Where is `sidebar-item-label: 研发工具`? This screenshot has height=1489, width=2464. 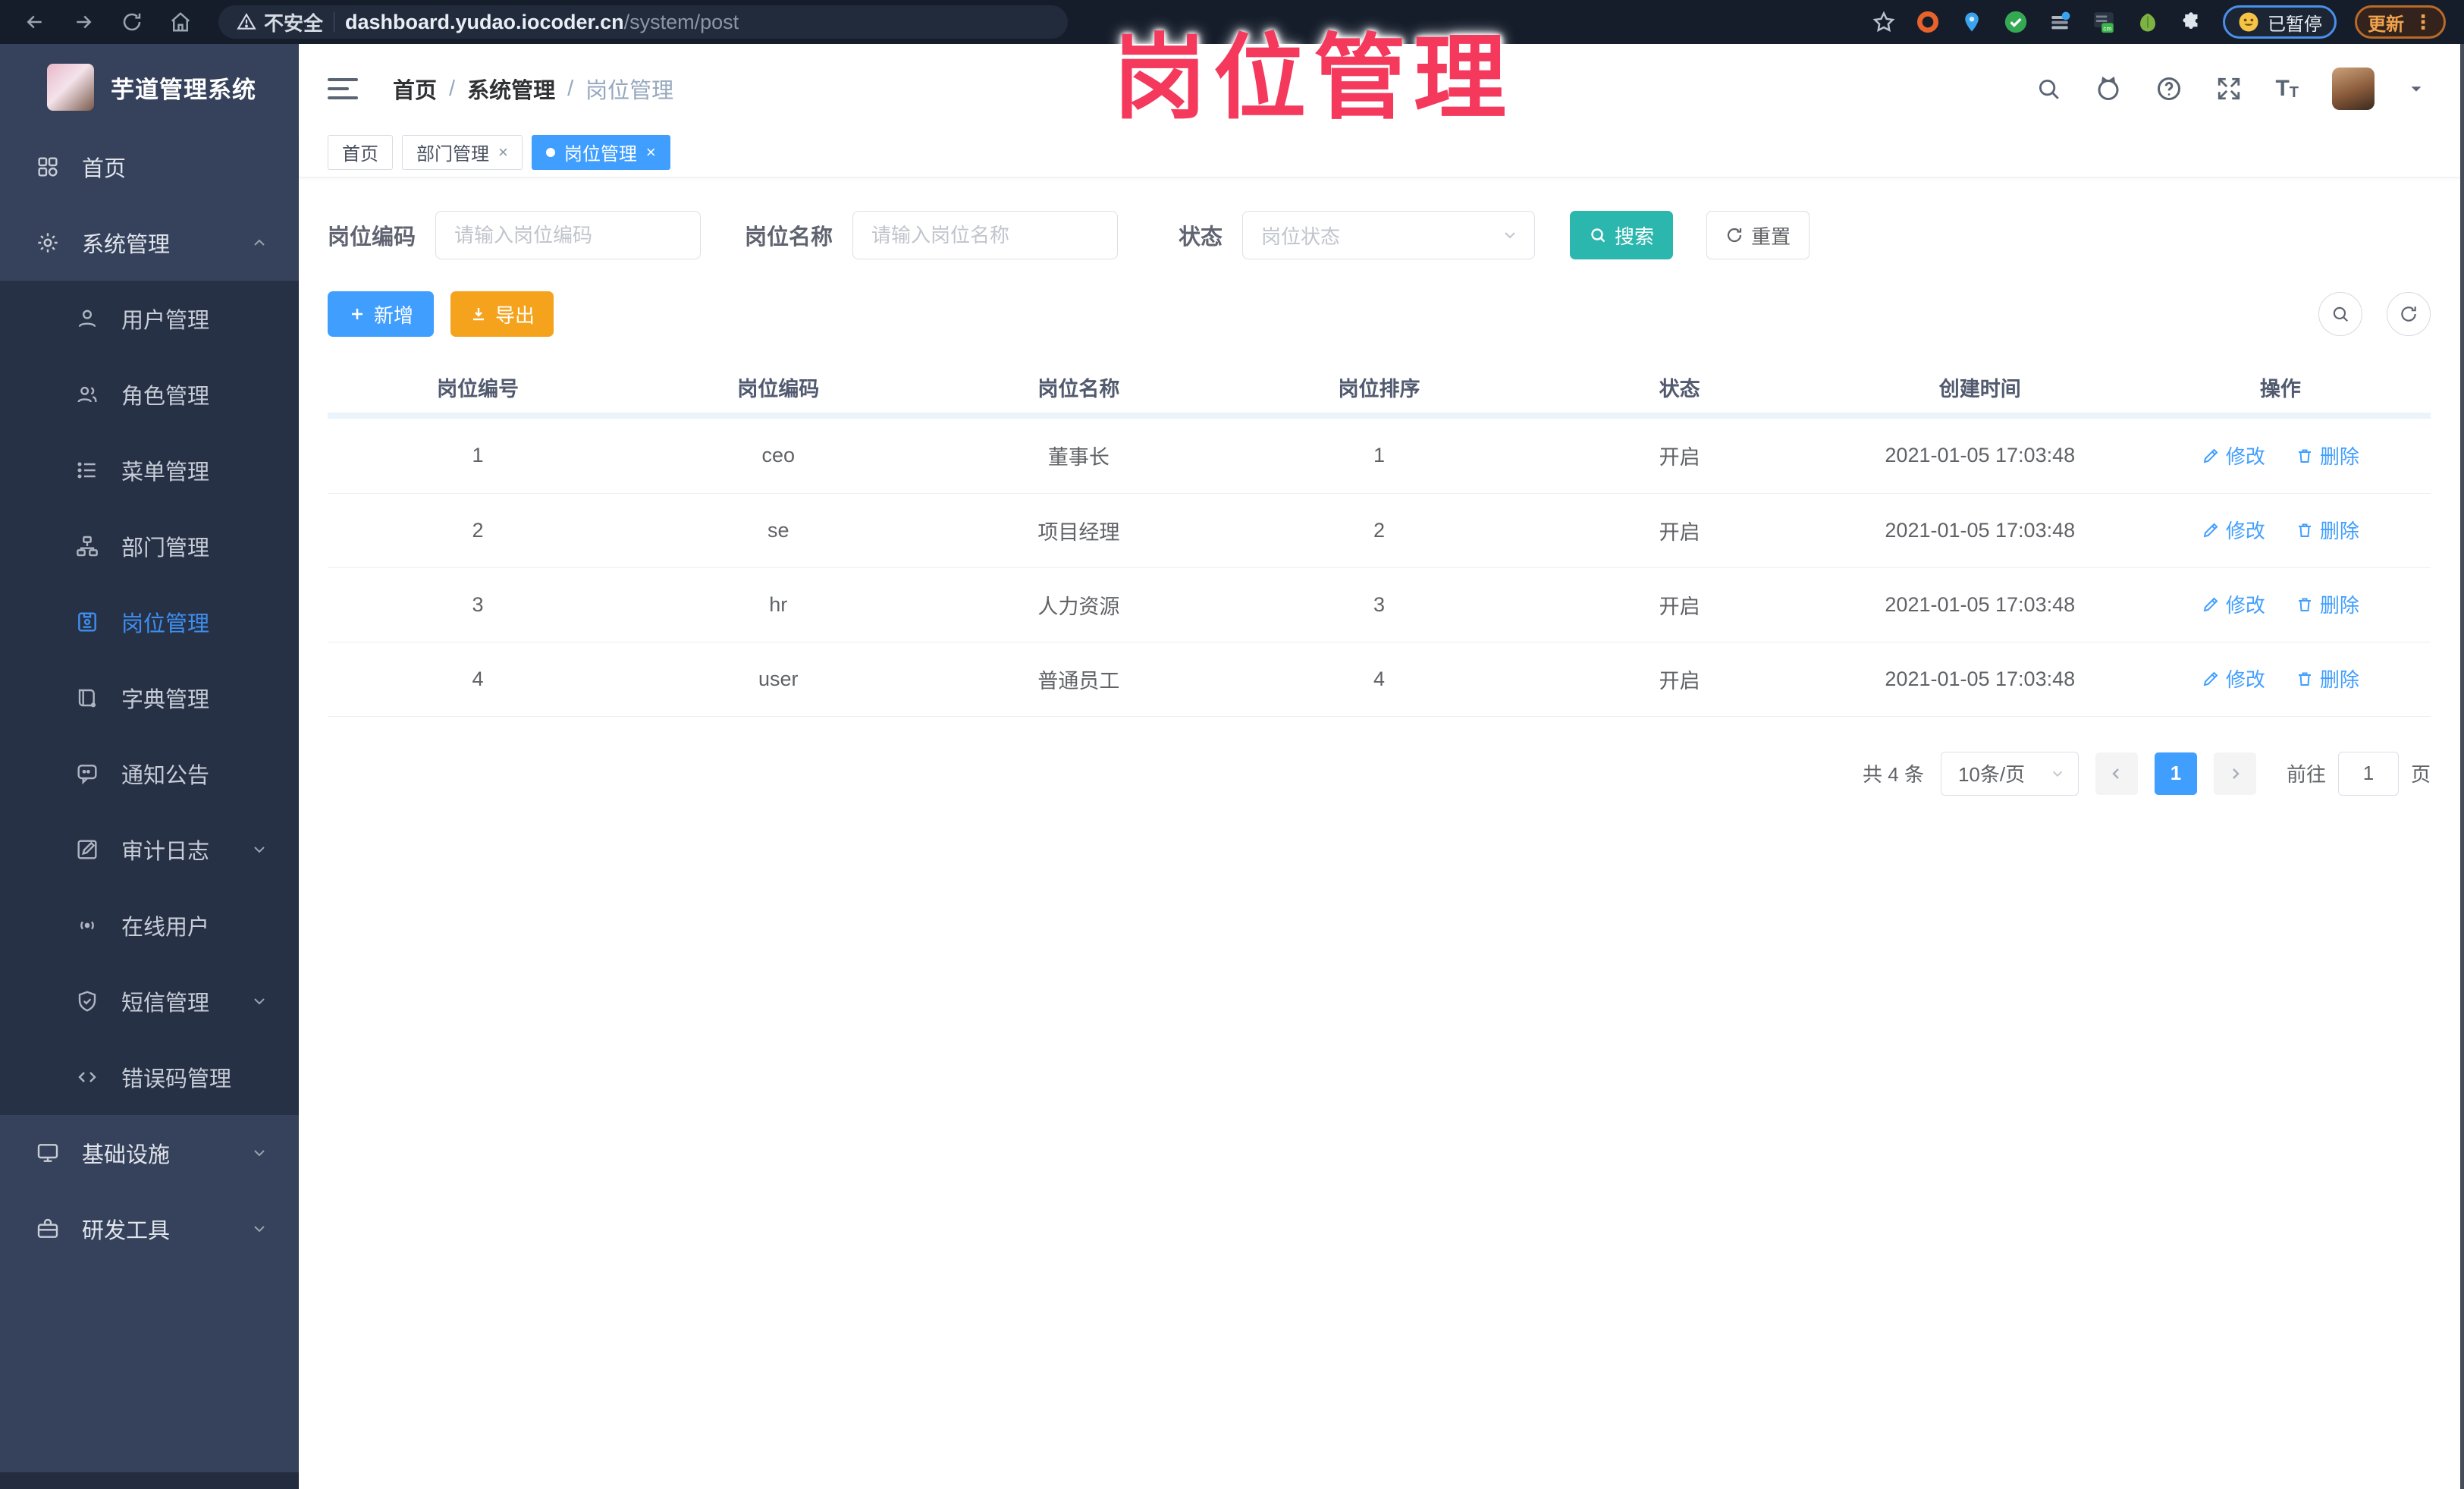
sidebar-item-label: 研发工具 is located at coordinates (127, 1231).